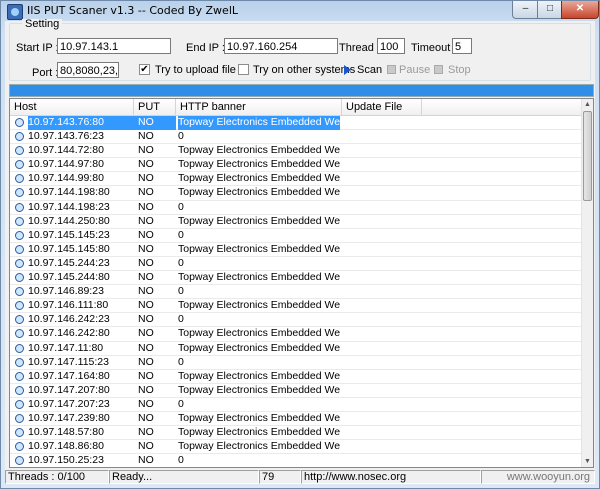 The height and width of the screenshot is (489, 600). I want to click on pause-button: Pause, so click(414, 70).